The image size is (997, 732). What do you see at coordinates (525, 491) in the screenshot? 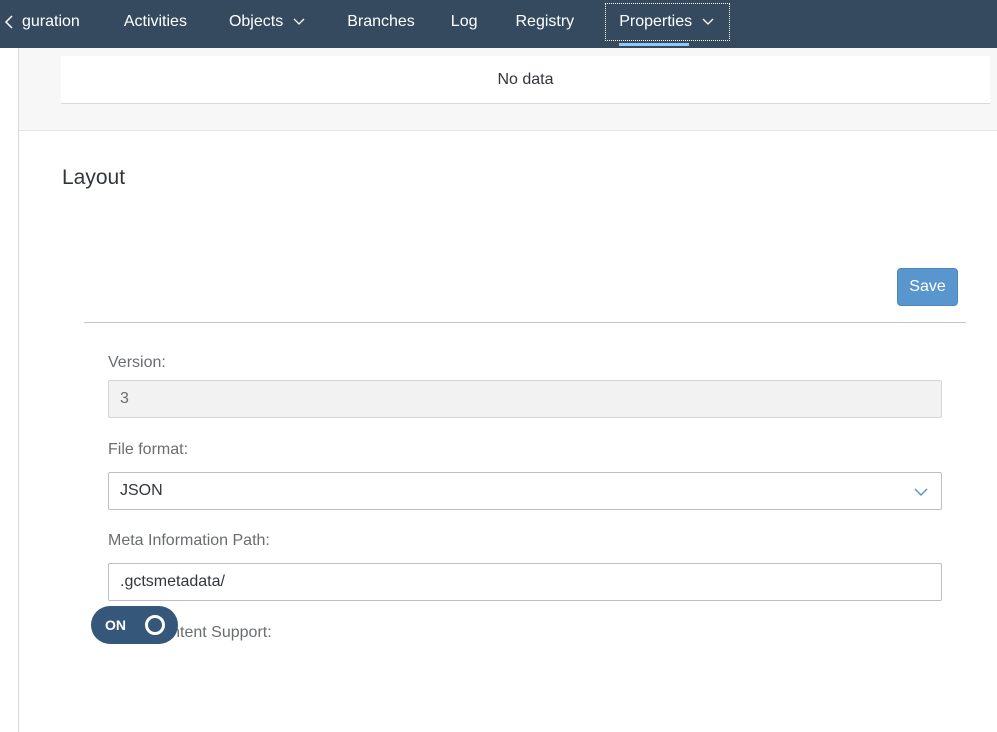
I see `file-format-select: JSON` at bounding box center [525, 491].